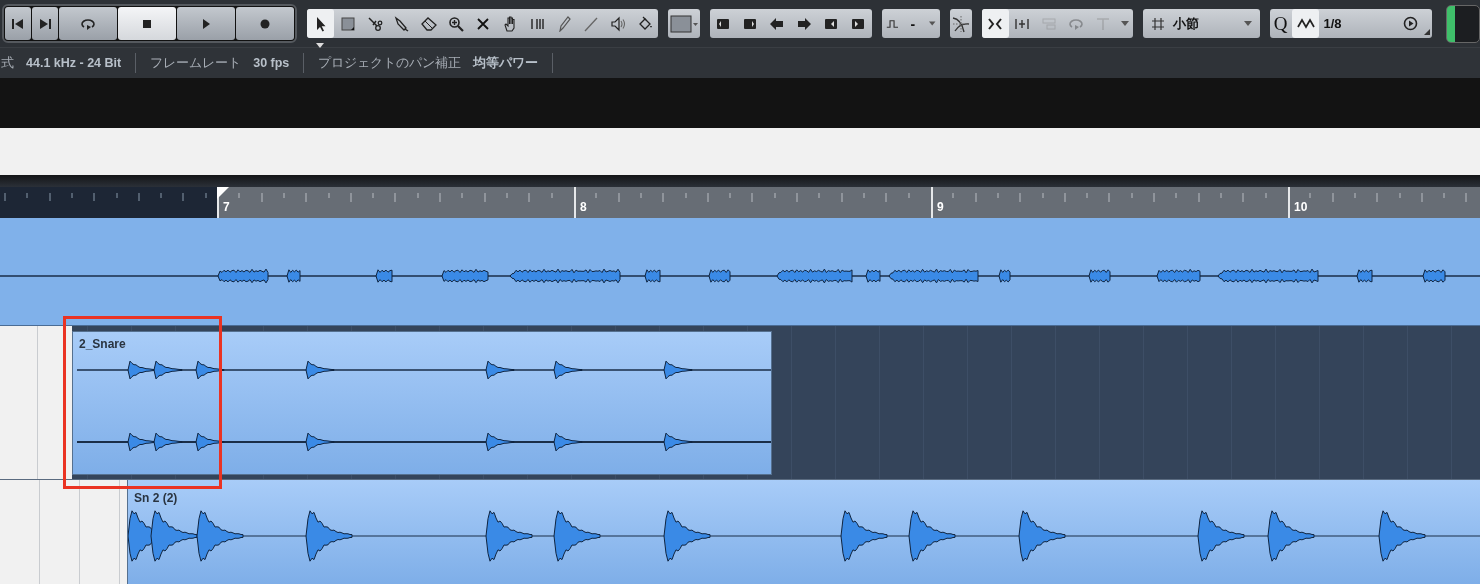  What do you see at coordinates (1463, 23) in the screenshot?
I see `level-meter` at bounding box center [1463, 23].